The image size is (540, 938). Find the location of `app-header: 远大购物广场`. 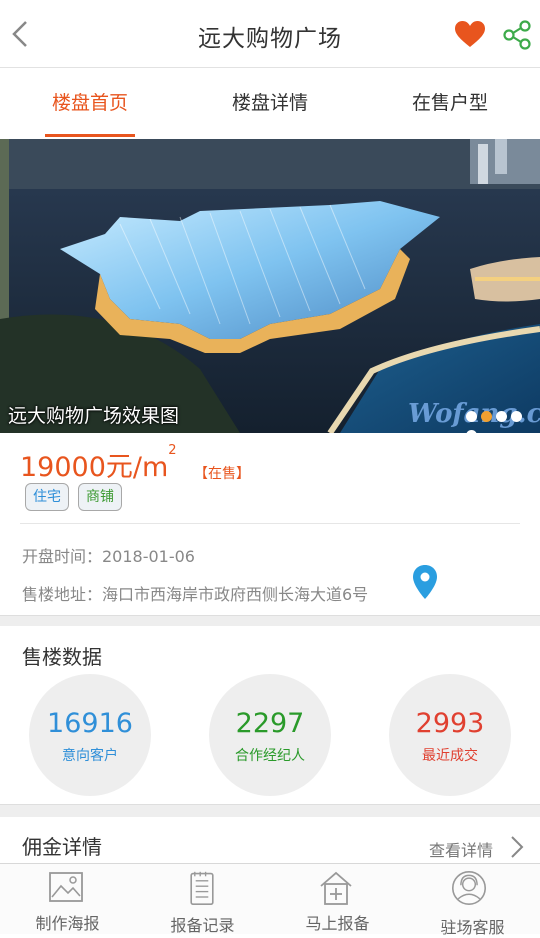

app-header: 远大购物广场 is located at coordinates (270, 34).